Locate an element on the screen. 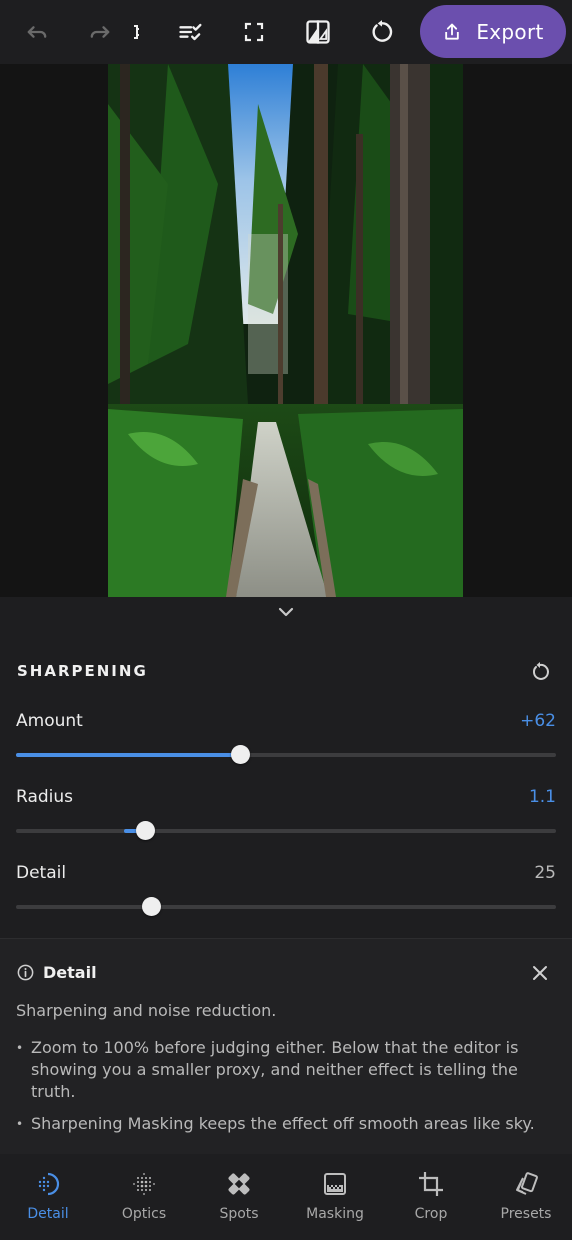  nav-label: Masking is located at coordinates (335, 1214).